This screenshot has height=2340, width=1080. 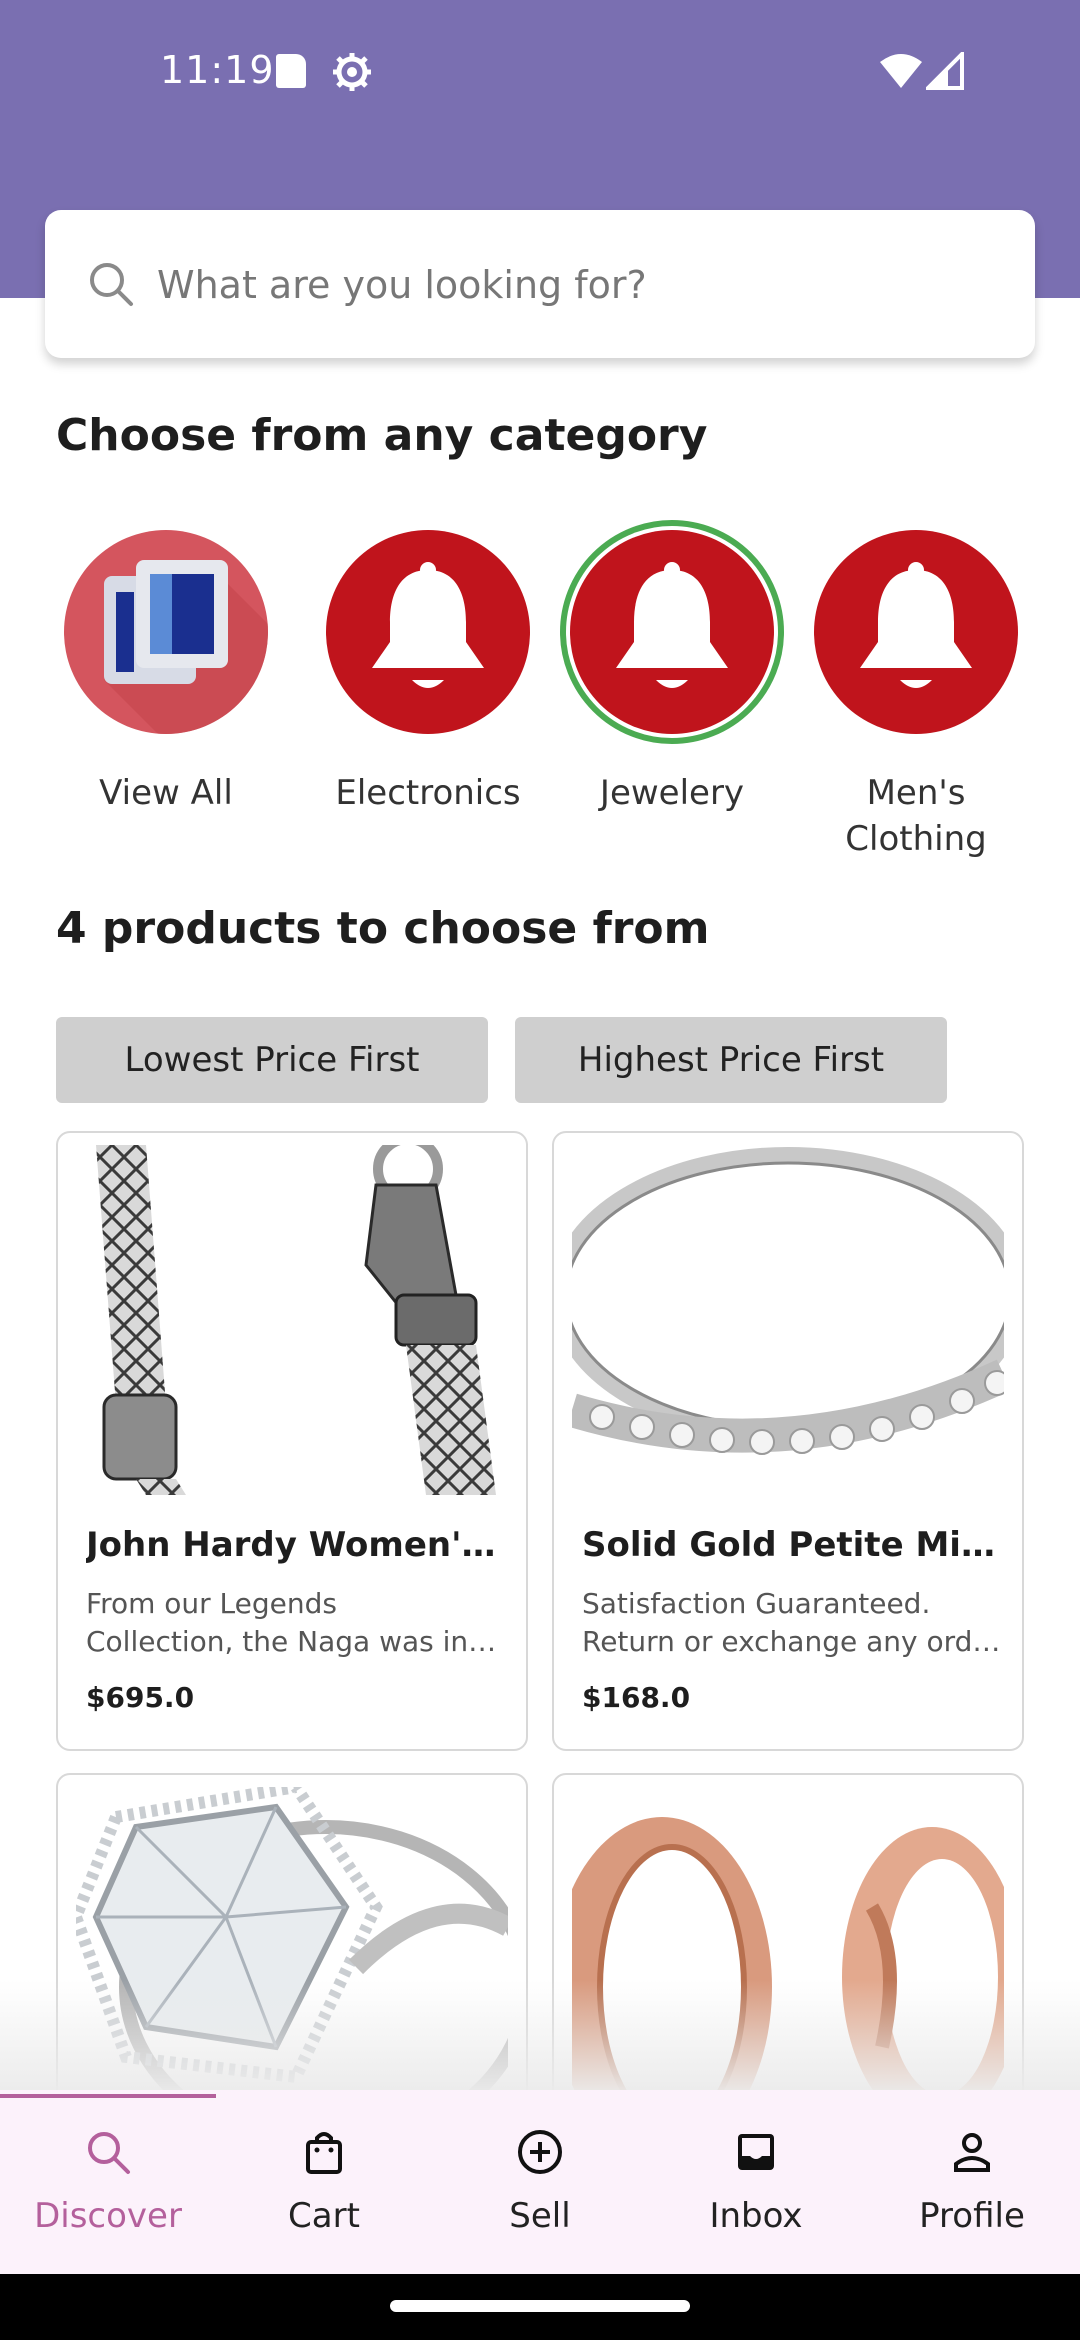 What do you see at coordinates (140, 1697) in the screenshot?
I see `product-price: $695.0` at bounding box center [140, 1697].